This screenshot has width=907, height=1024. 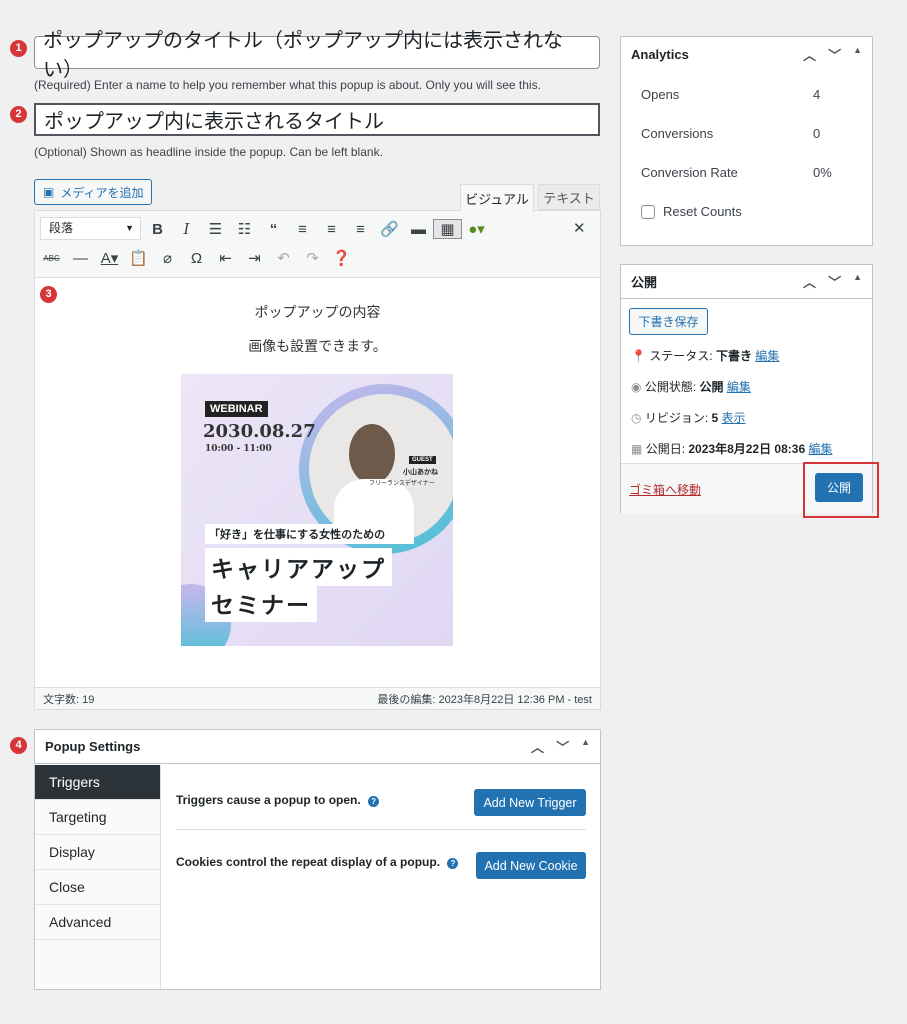 I want to click on redo-icon: ↷, so click(x=312, y=258).